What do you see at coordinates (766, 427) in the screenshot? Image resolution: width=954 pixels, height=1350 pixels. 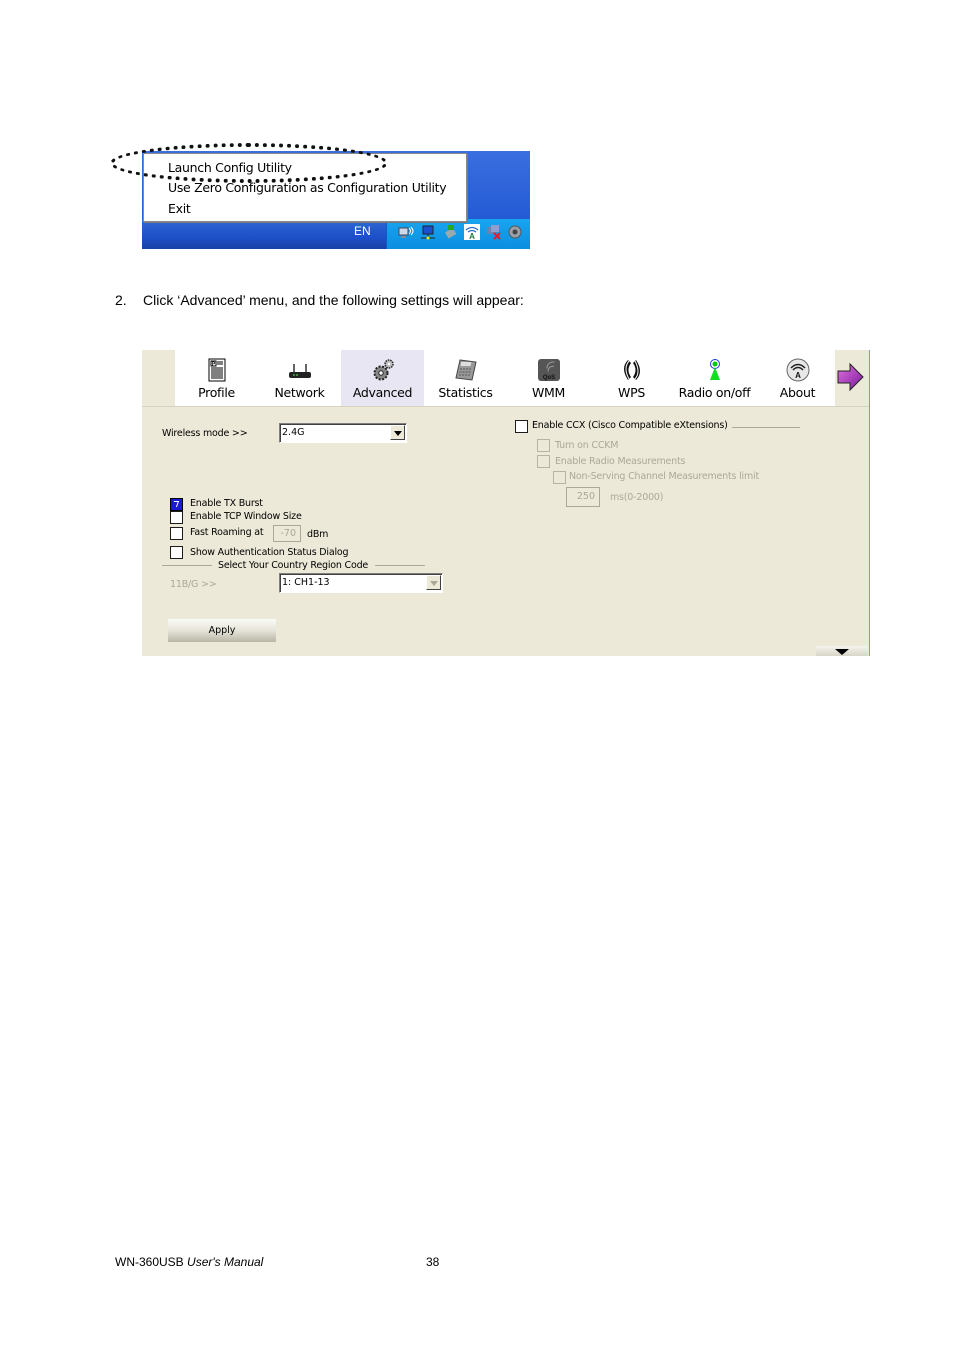 I see `ccx-group-line` at bounding box center [766, 427].